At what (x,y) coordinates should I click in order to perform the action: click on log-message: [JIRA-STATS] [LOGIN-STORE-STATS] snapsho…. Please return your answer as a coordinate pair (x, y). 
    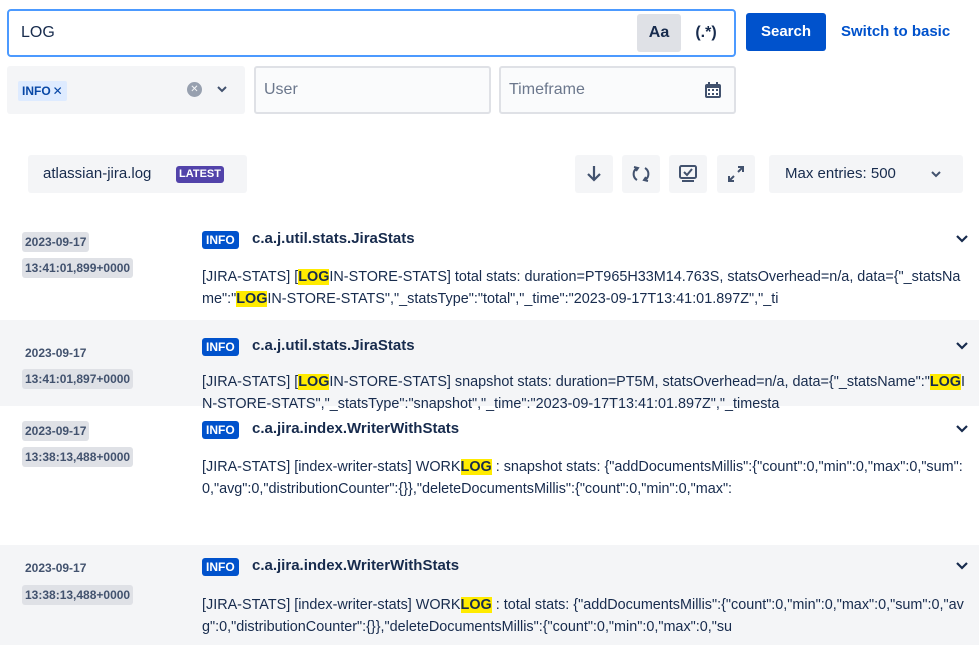
    Looking at the image, I should click on (584, 393).